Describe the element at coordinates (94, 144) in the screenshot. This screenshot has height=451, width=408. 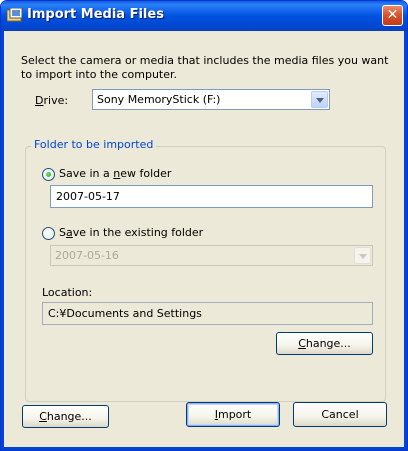
I see `group-title: Folder to be imported` at that location.